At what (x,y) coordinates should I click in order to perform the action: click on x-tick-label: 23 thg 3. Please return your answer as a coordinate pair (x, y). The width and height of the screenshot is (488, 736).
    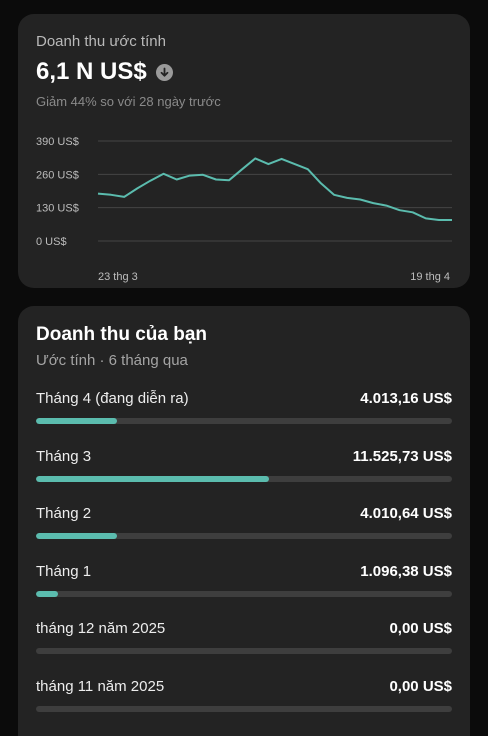
    Looking at the image, I should click on (118, 277).